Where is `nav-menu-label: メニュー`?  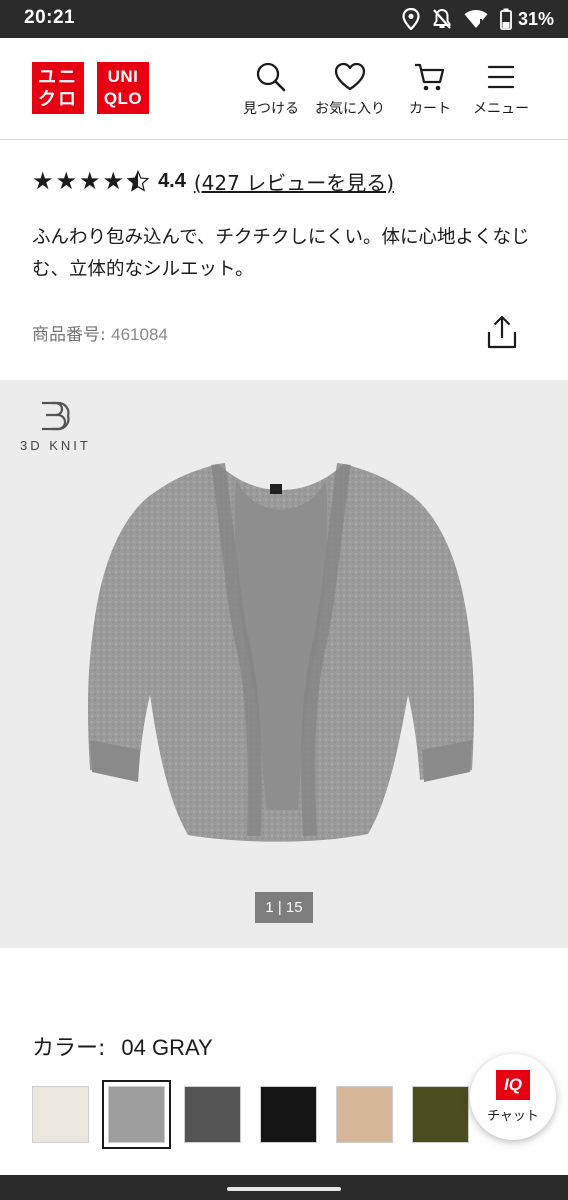 nav-menu-label: メニュー is located at coordinates (501, 109).